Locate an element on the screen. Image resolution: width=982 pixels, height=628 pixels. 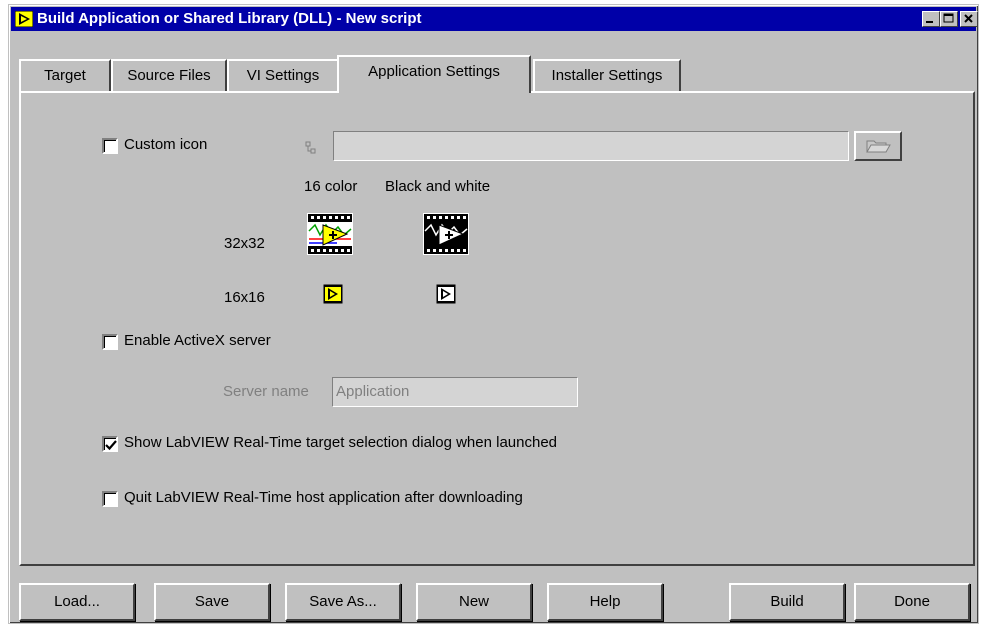
quit-host-app-checkbox is located at coordinates (110, 499).